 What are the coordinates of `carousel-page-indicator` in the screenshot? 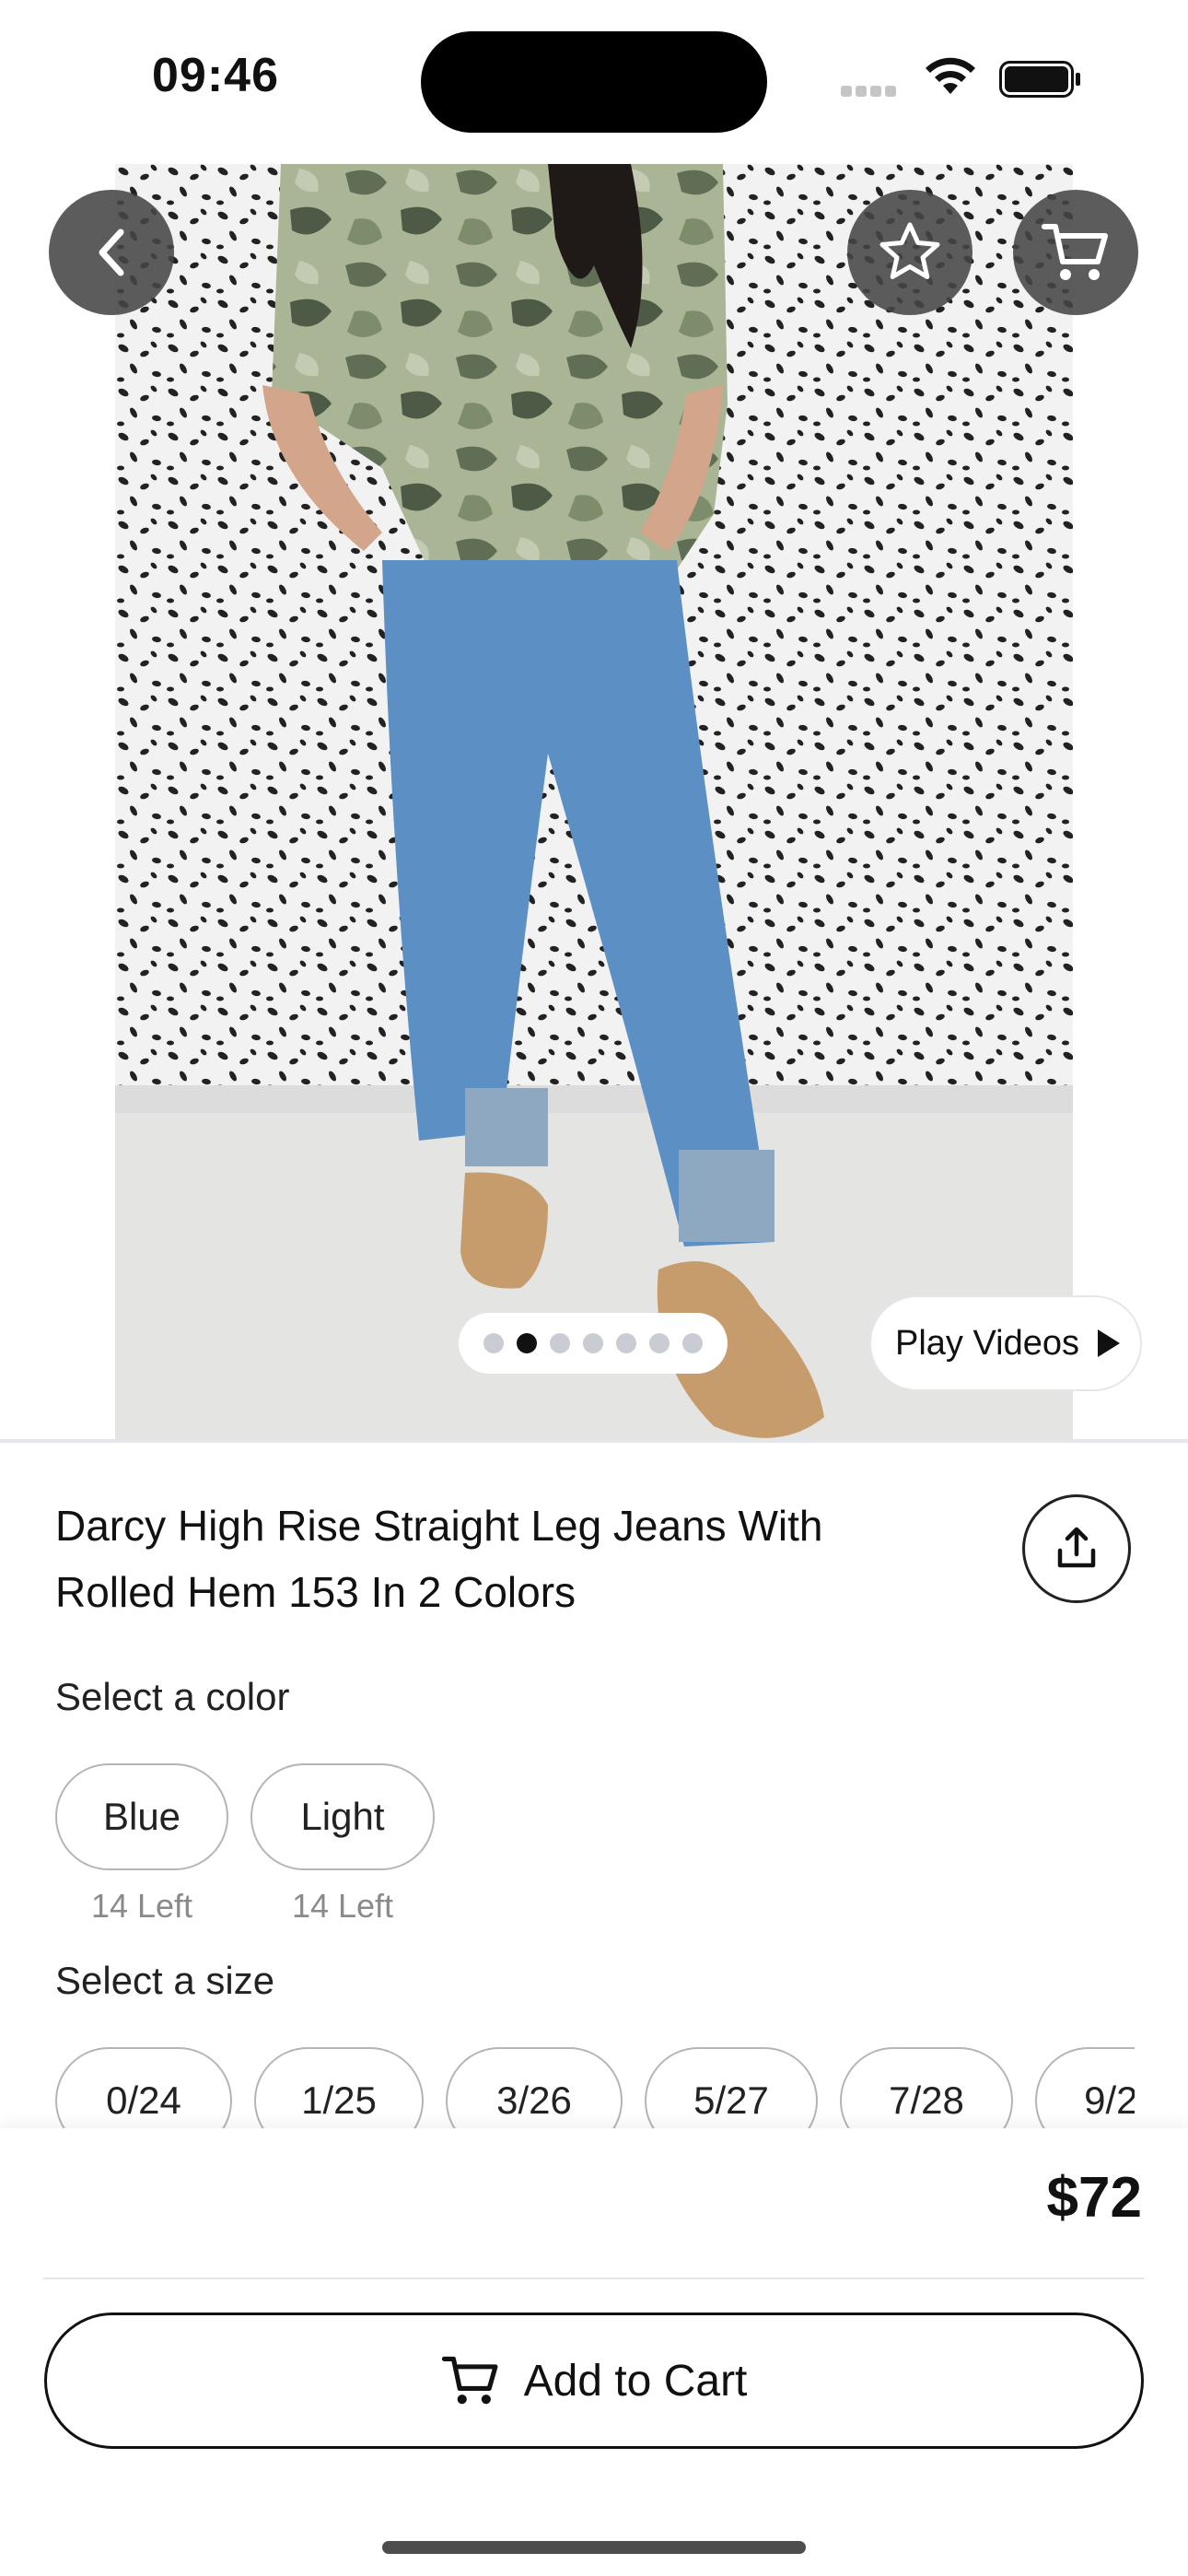 It's located at (593, 1343).